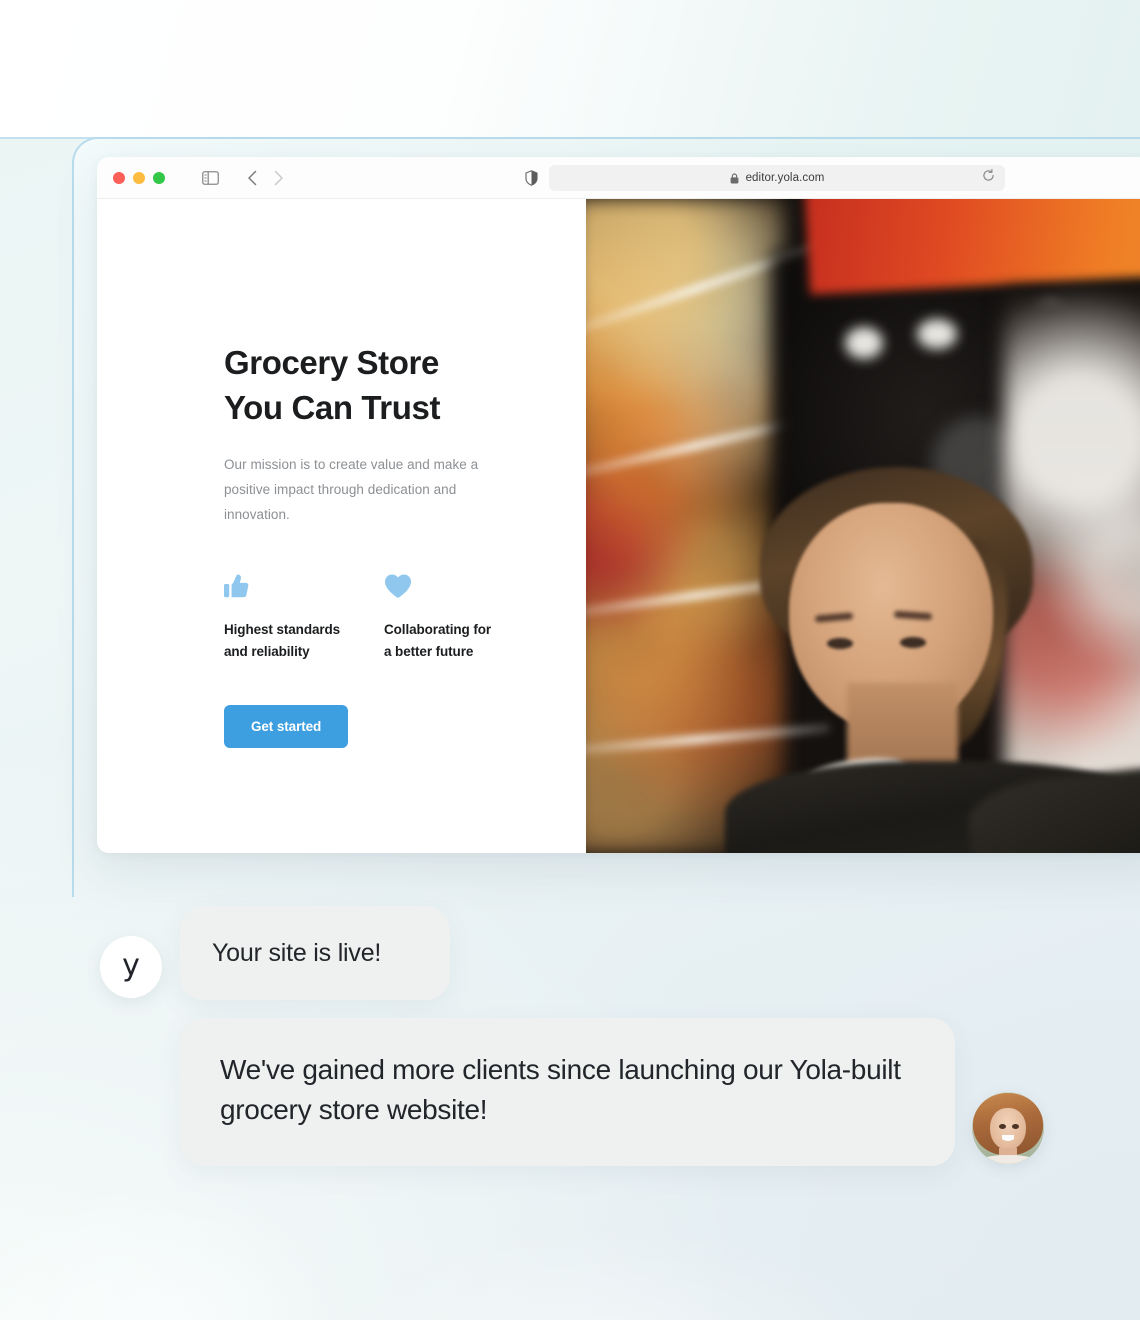  What do you see at coordinates (282, 641) in the screenshot?
I see `feature-label: Highest standards and reliability` at bounding box center [282, 641].